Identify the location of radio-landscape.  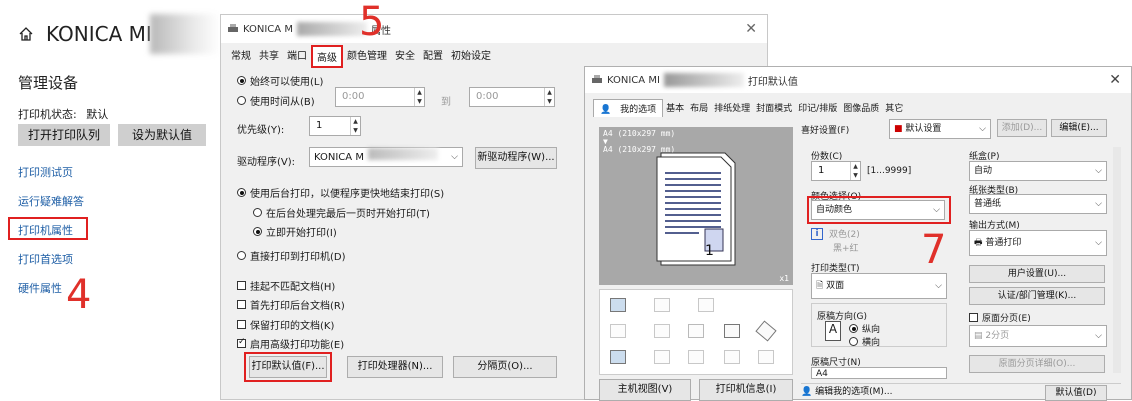
(853, 341).